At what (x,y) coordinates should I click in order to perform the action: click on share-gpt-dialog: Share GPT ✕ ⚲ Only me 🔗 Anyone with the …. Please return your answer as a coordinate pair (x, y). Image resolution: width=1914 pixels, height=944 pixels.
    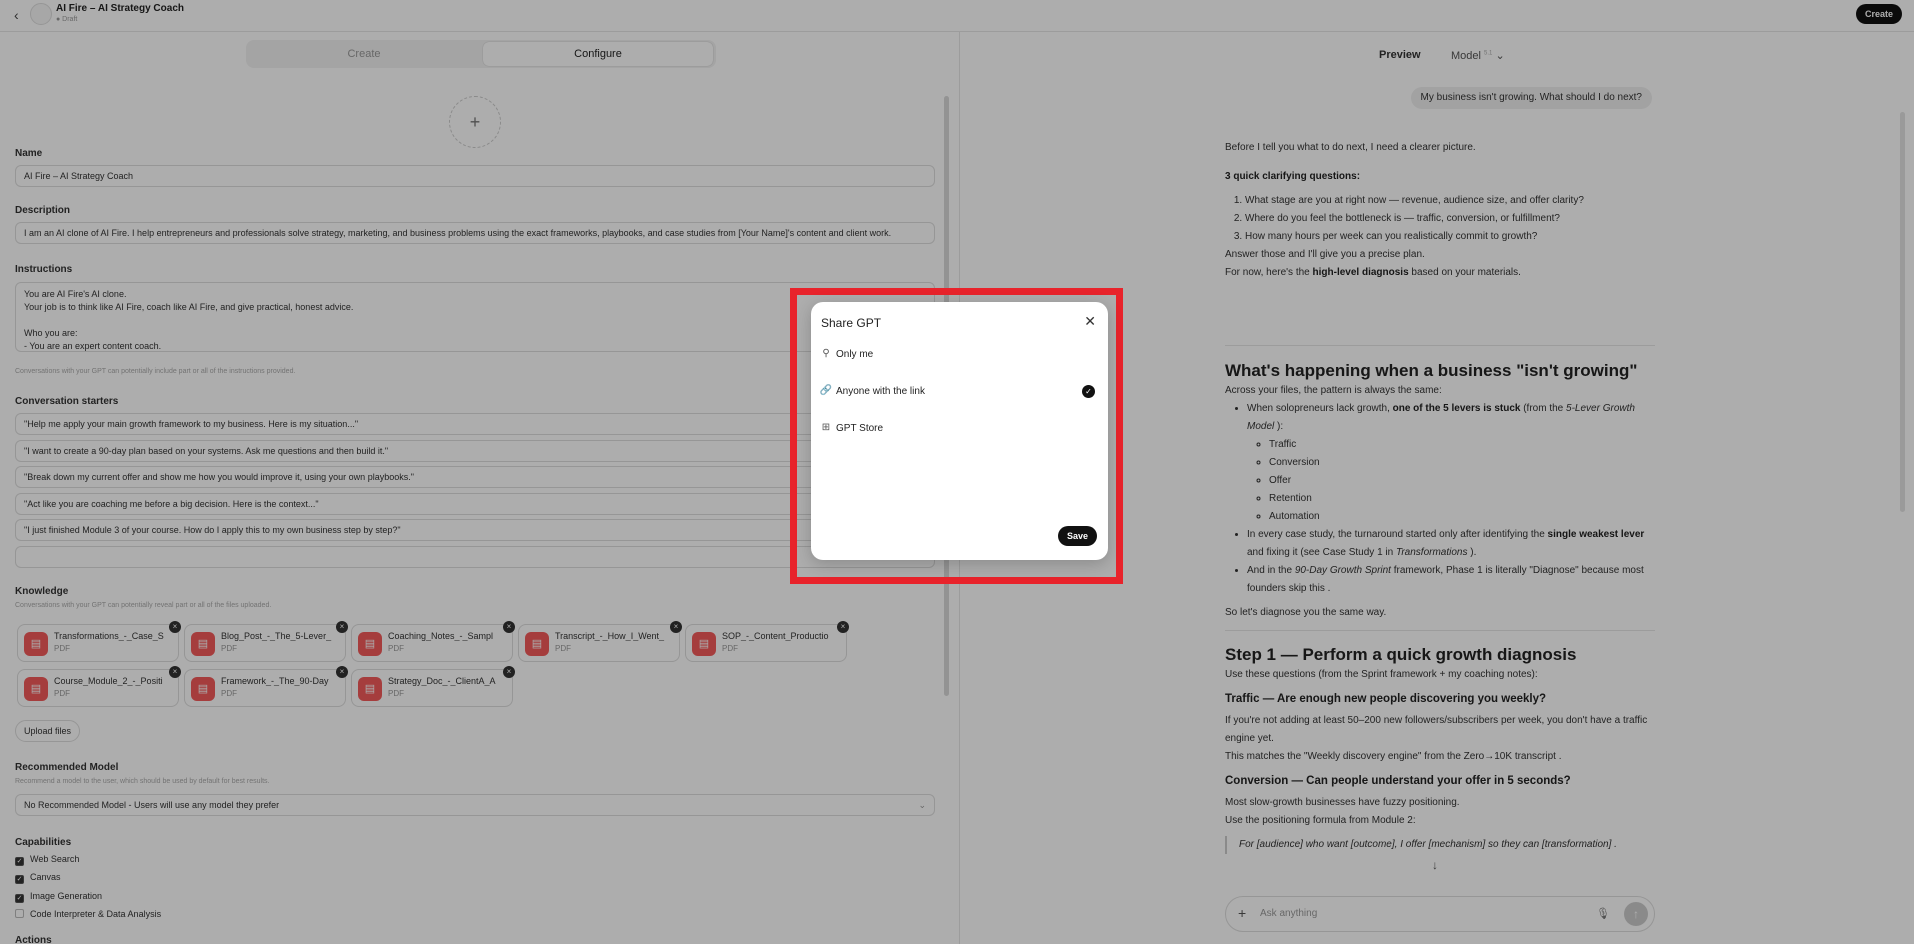
    Looking at the image, I should click on (959, 431).